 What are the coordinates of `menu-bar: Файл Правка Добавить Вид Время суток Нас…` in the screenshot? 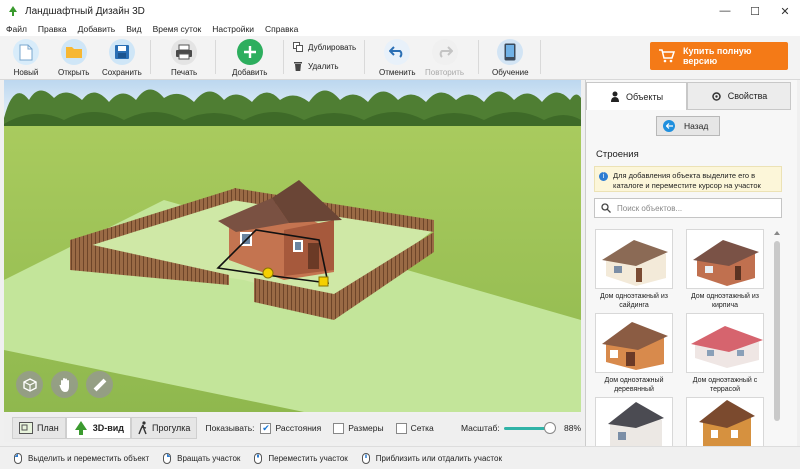 It's located at (400, 29).